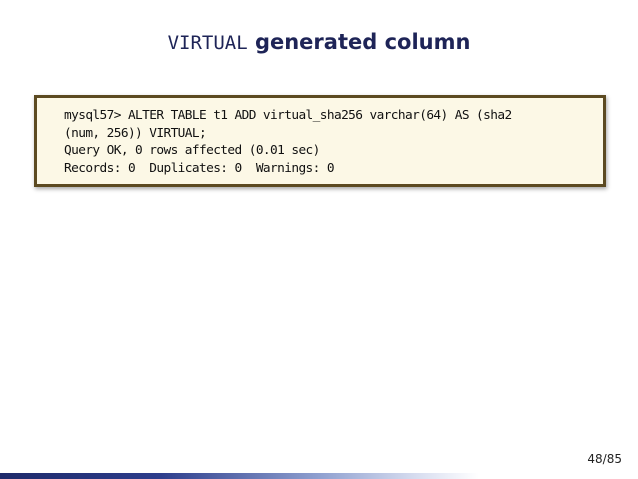 Image resolution: width=638 pixels, height=479 pixels. I want to click on slide-title: VIRTUAL generated column, so click(319, 42).